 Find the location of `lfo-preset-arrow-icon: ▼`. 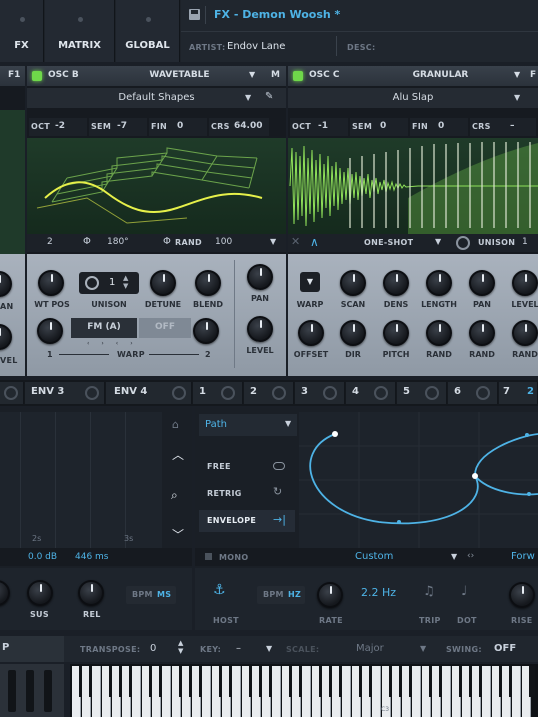

lfo-preset-arrow-icon: ▼ is located at coordinates (454, 556).